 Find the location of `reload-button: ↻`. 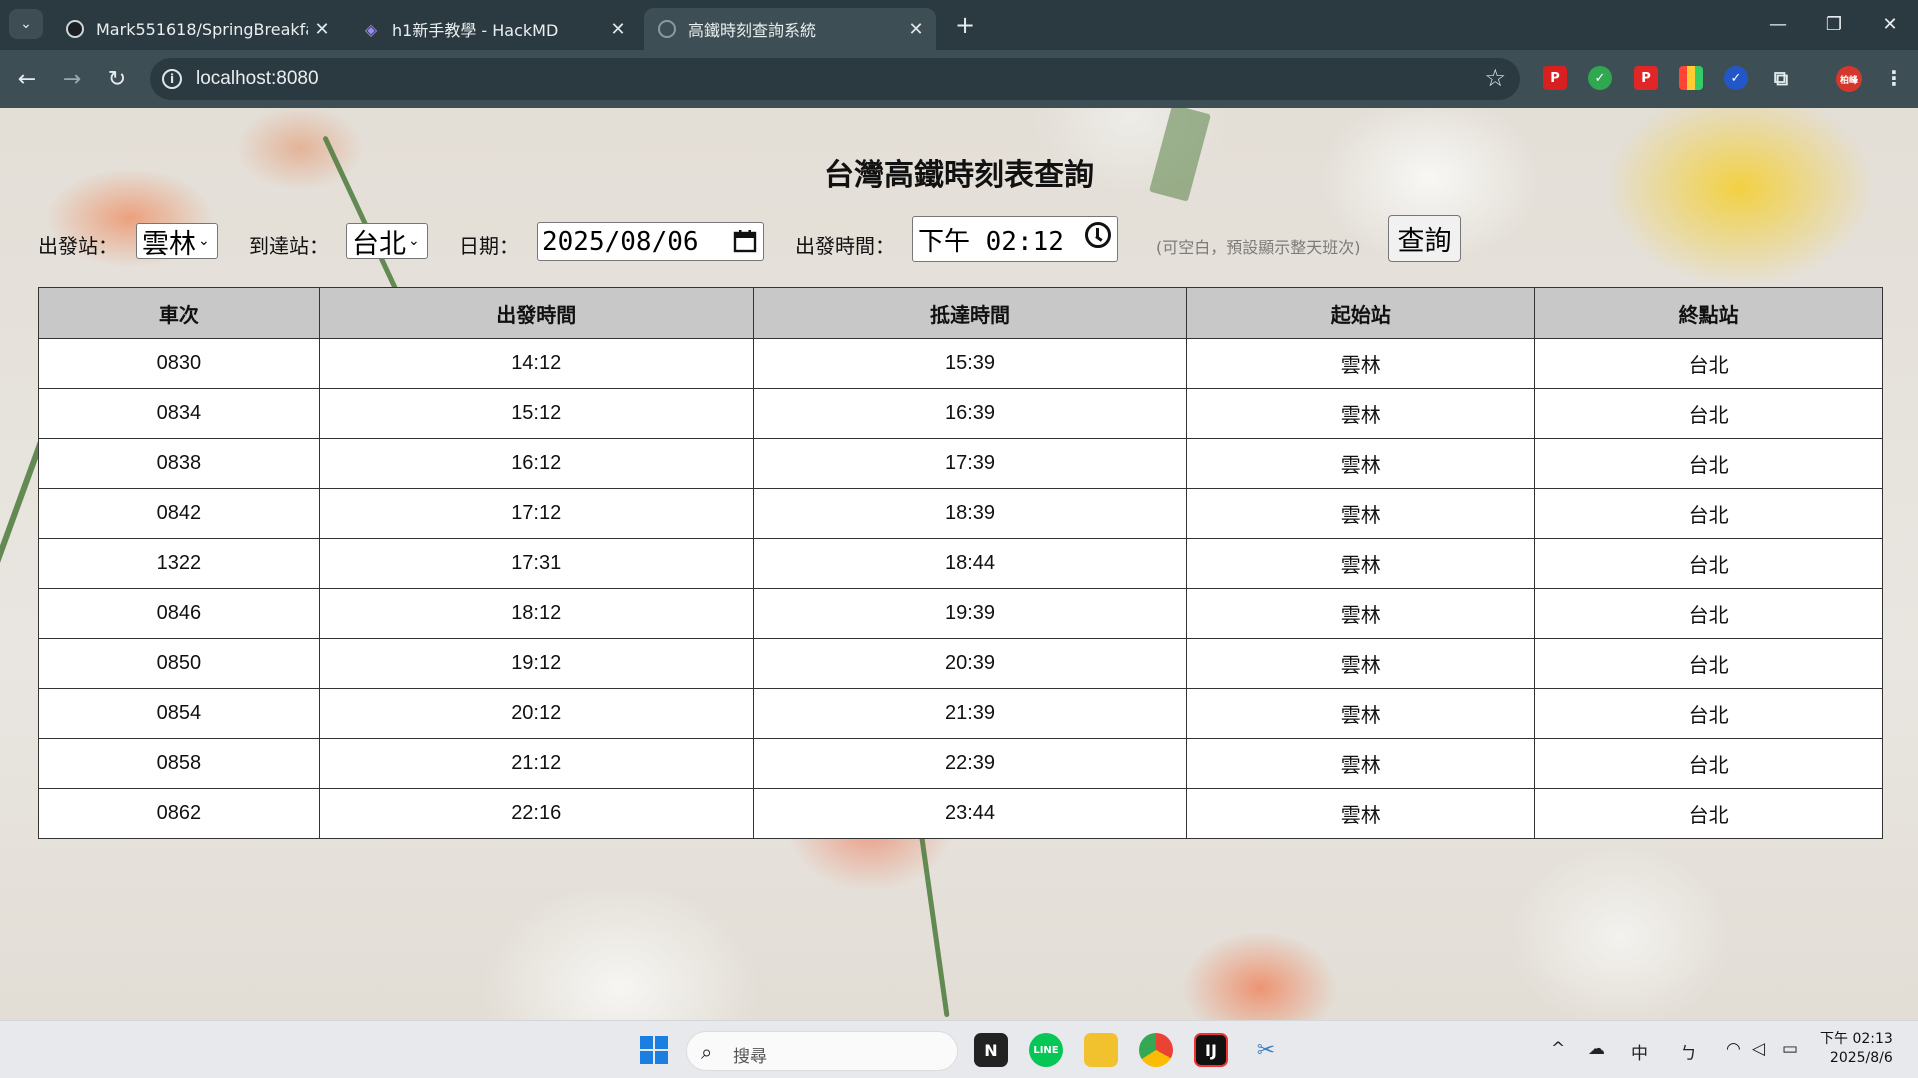

reload-button: ↻ is located at coordinates (117, 79).